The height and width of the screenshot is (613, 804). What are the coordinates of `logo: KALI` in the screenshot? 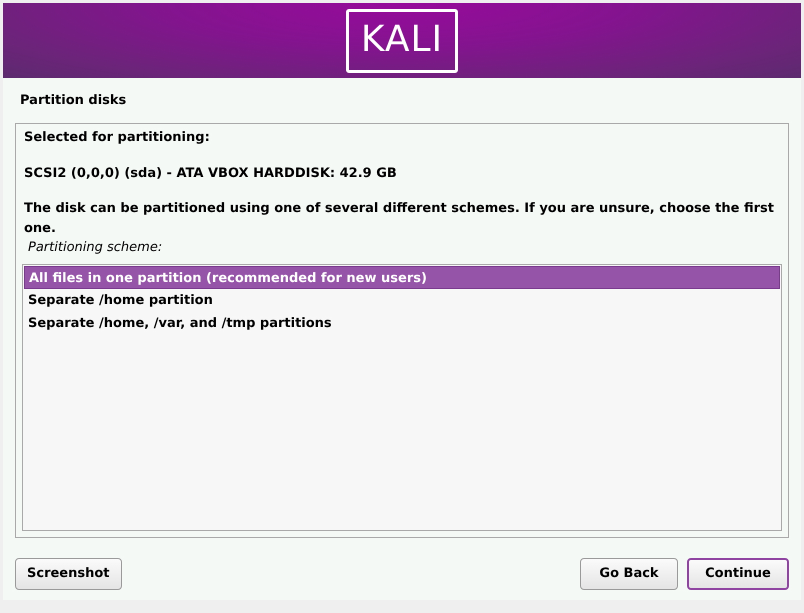 It's located at (402, 40).